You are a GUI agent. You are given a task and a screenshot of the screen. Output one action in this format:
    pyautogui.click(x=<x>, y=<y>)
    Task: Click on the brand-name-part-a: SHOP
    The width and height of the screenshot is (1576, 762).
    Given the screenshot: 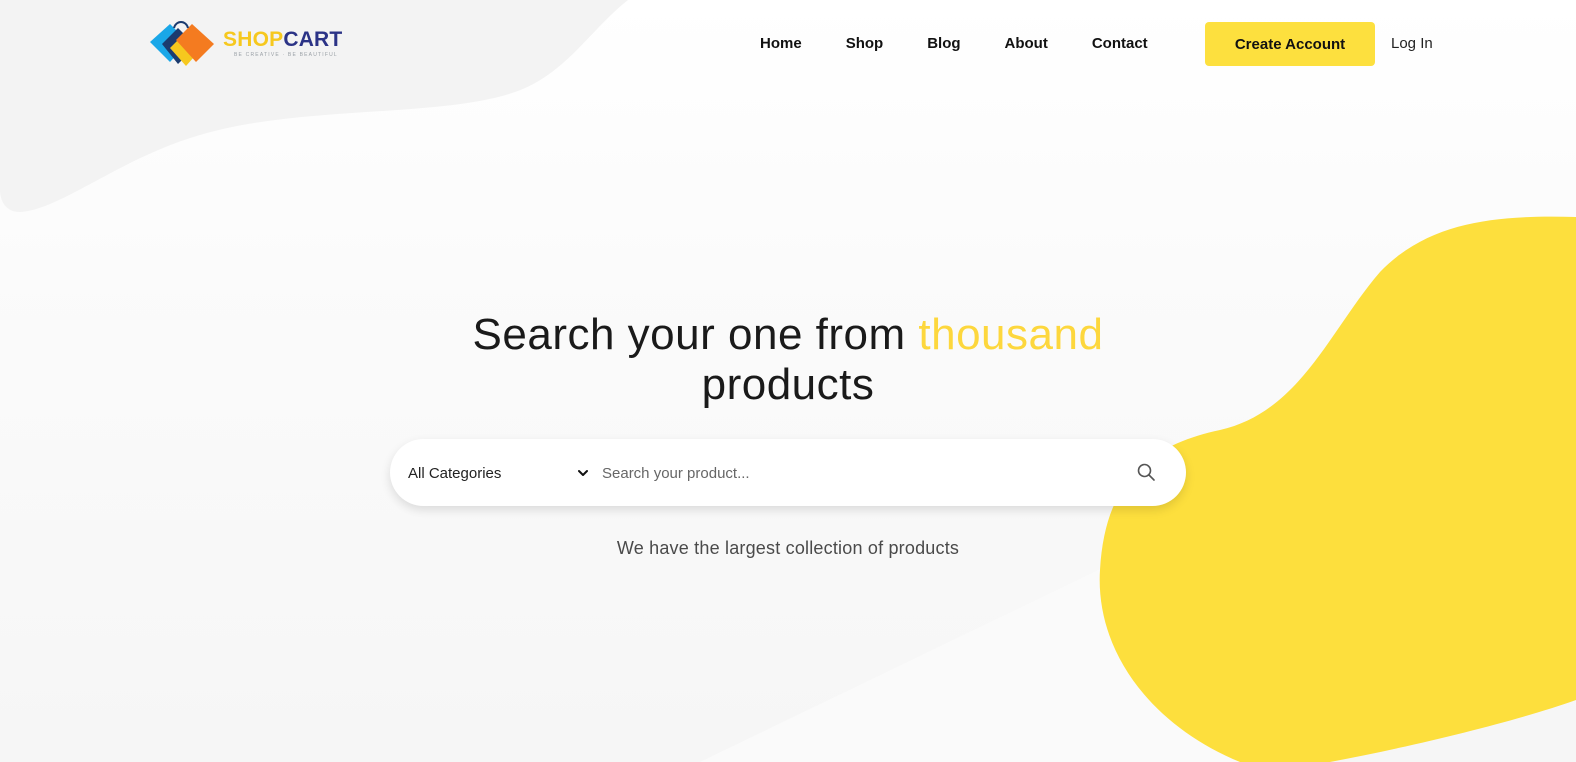 What is the action you would take?
    pyautogui.click(x=253, y=39)
    